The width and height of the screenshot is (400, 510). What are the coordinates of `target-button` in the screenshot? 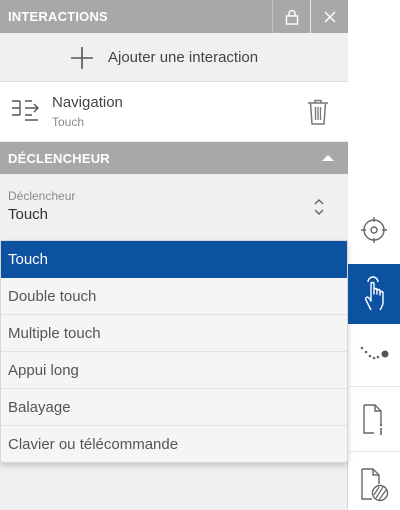 It's located at (374, 230).